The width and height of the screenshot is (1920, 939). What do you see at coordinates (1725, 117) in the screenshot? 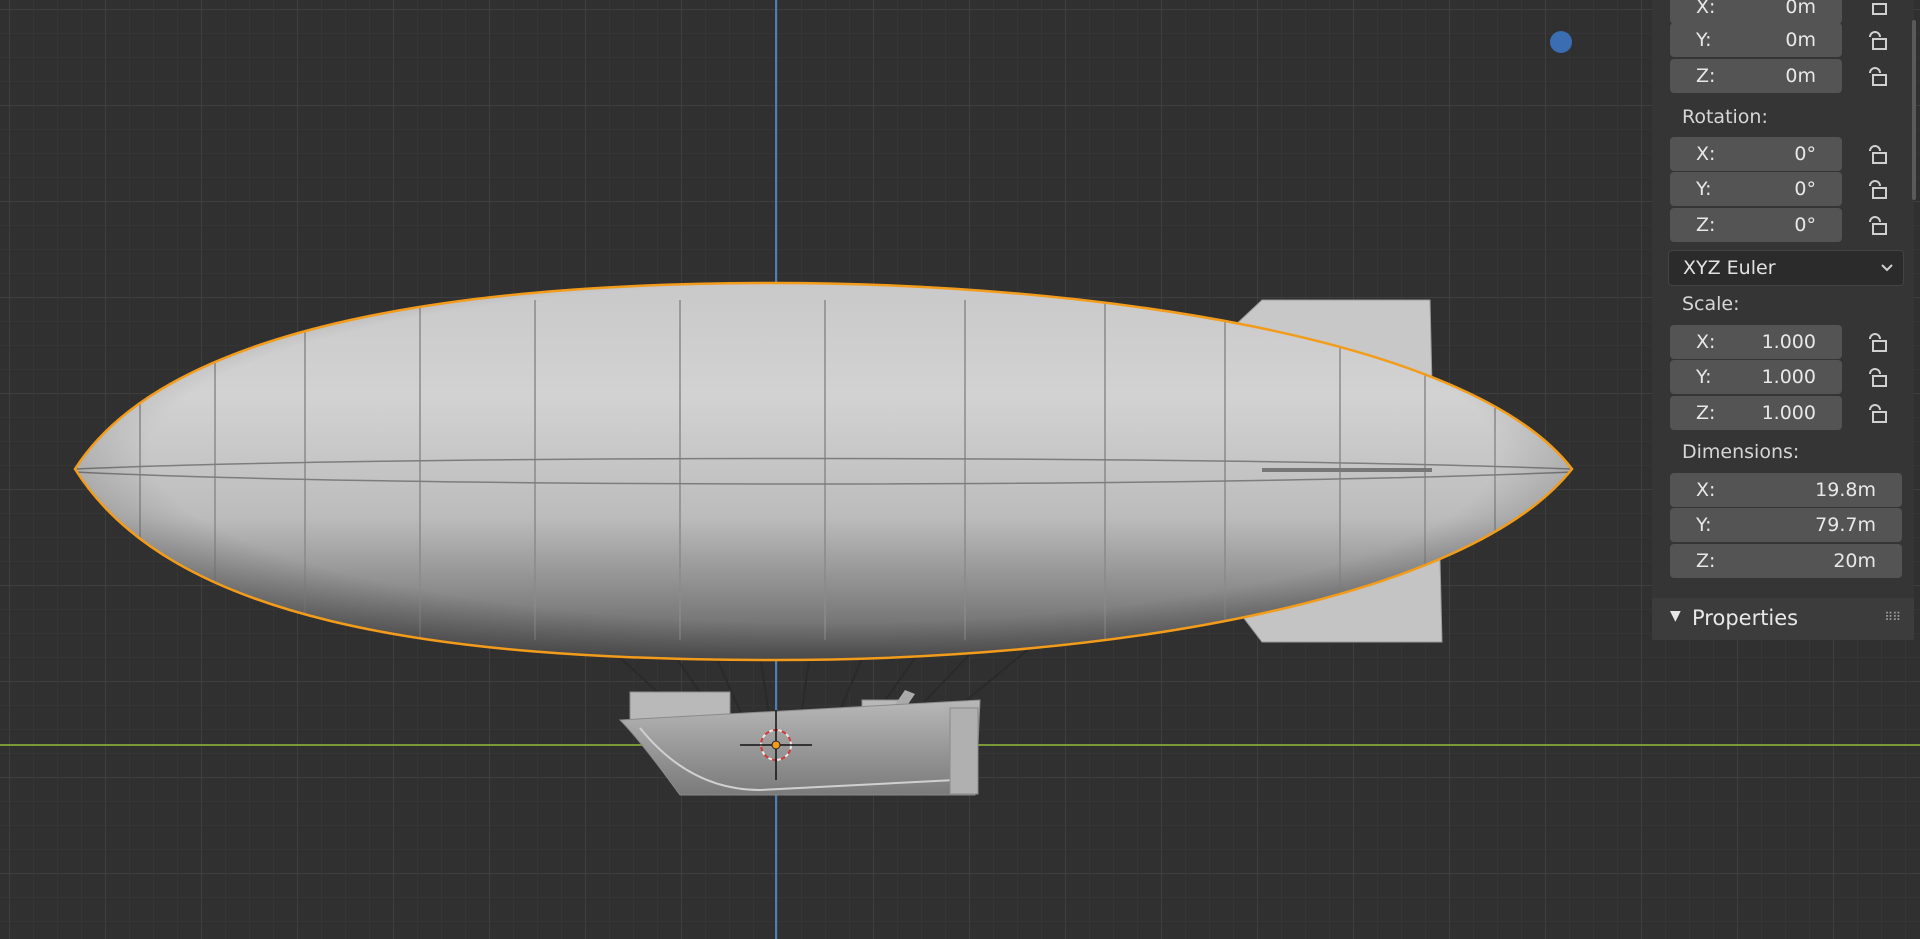
I see `rotation-label: Rotation:` at bounding box center [1725, 117].